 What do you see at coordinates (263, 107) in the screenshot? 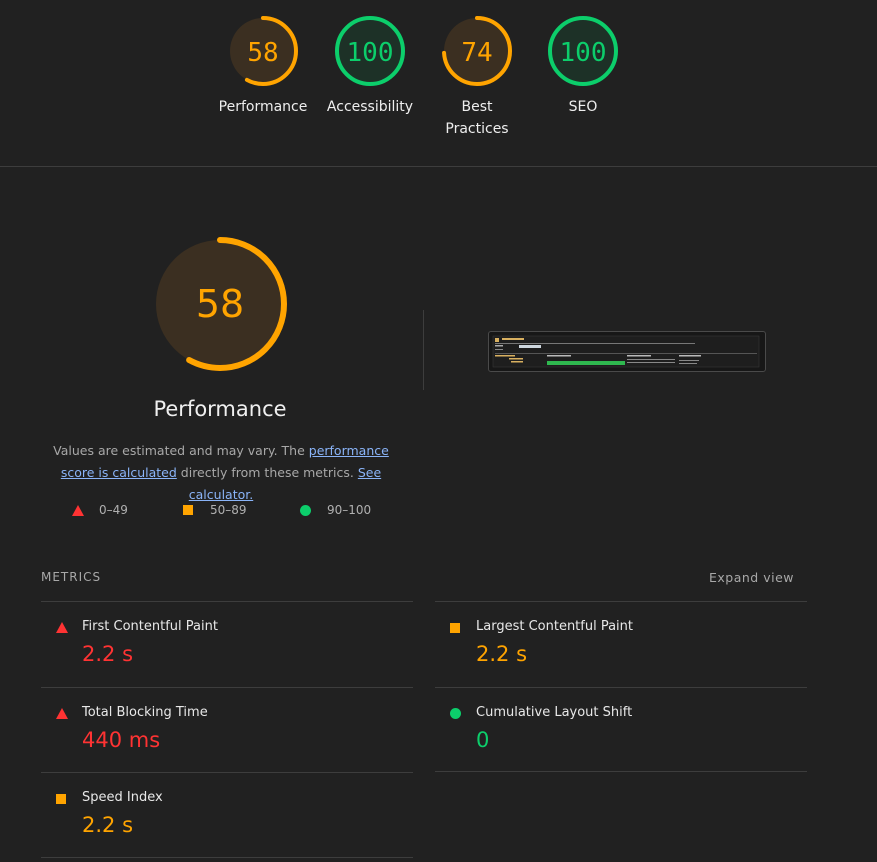
I see `gauge-performance-label: Performance` at bounding box center [263, 107].